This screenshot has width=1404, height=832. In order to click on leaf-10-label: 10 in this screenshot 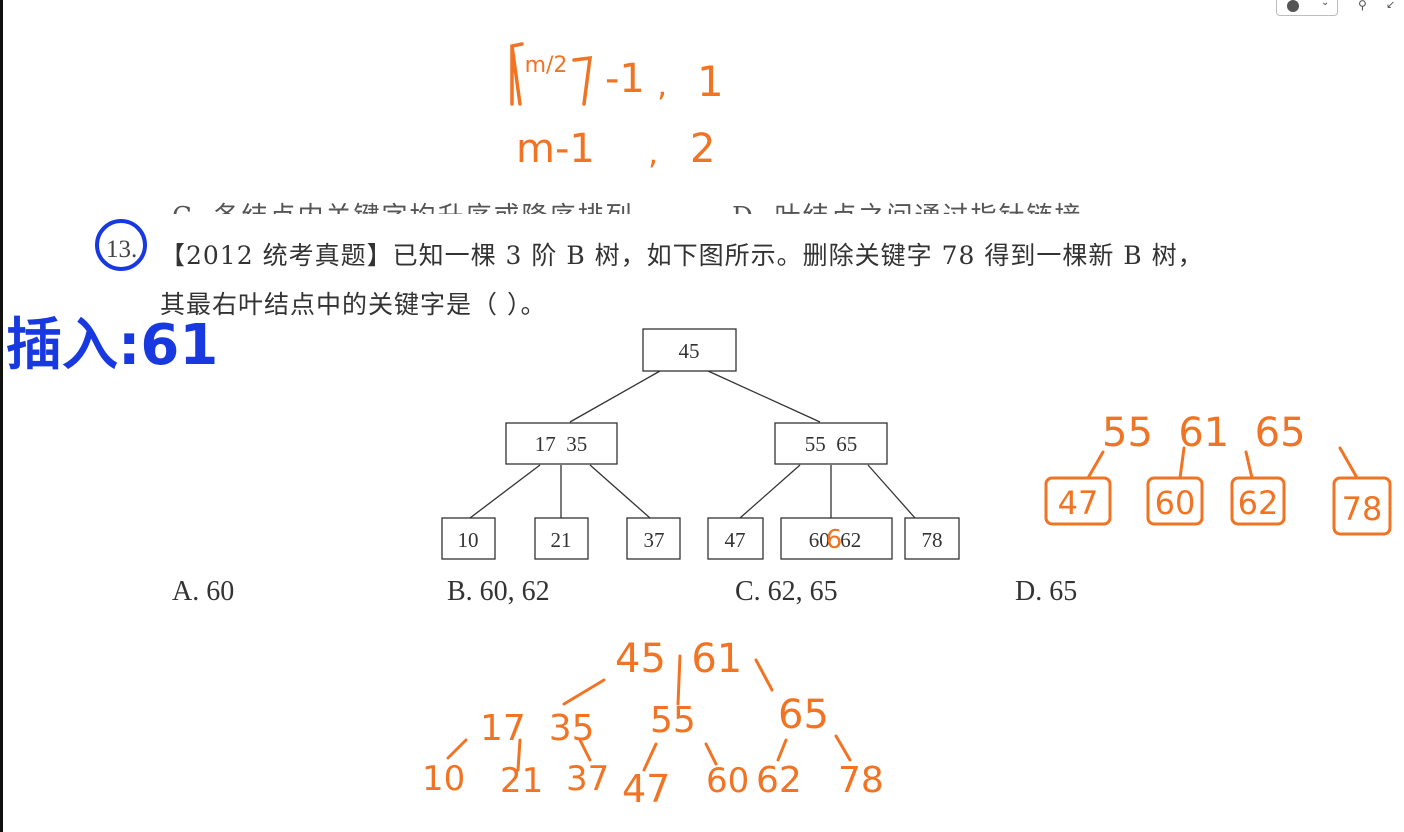, I will do `click(468, 540)`.